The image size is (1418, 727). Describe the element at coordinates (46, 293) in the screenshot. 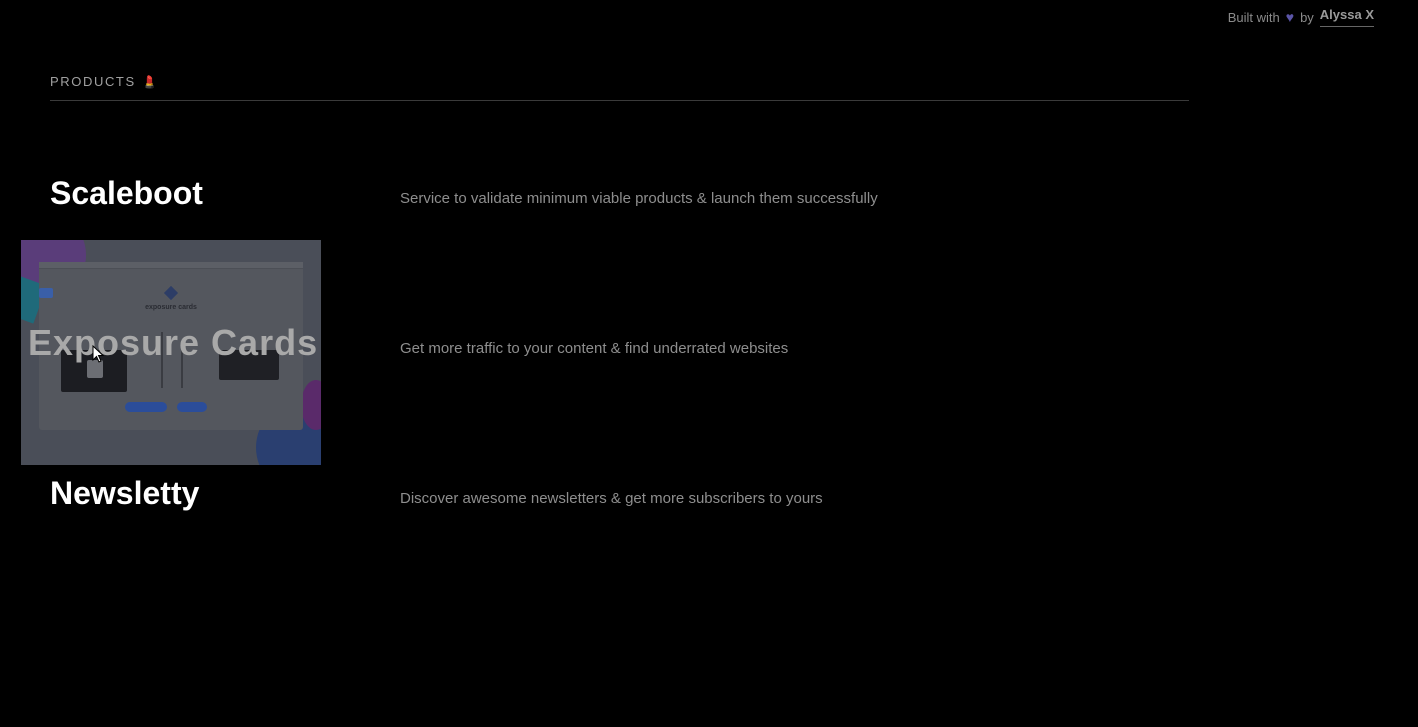

I see `preview-side-tab` at that location.